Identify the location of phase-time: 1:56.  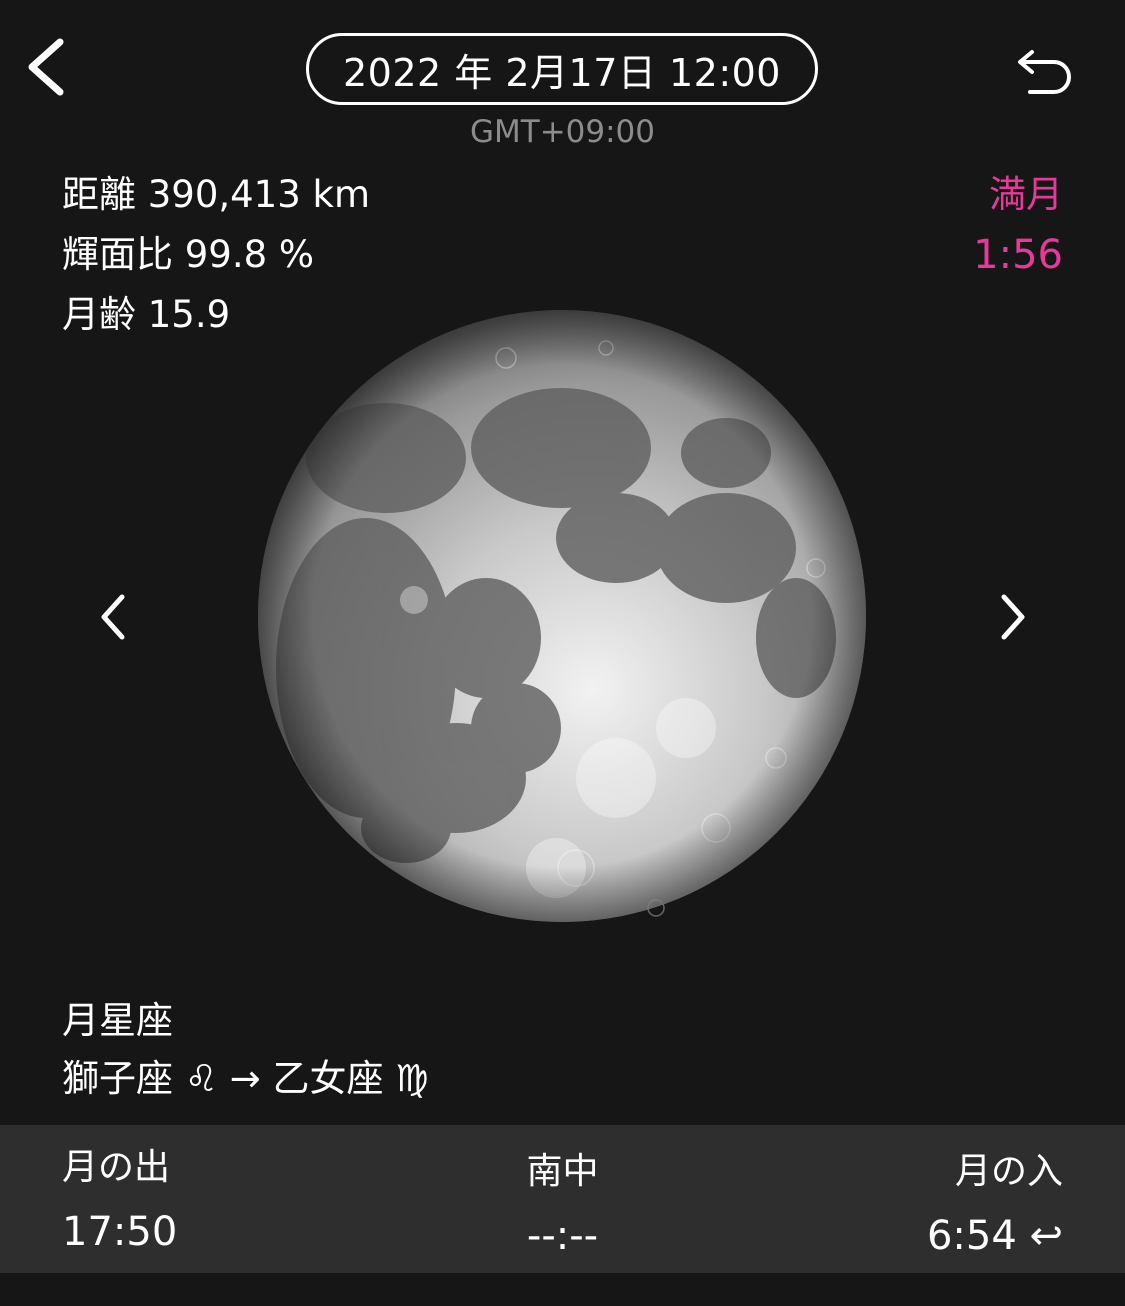
(1018, 255).